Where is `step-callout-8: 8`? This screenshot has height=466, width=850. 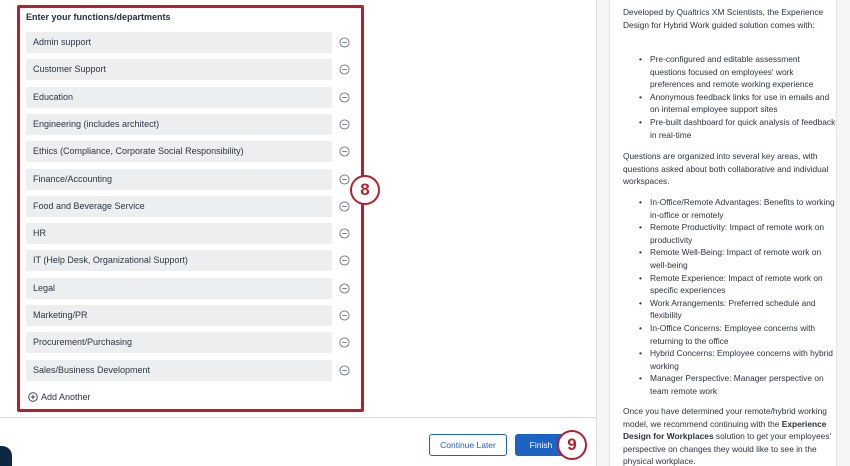 step-callout-8: 8 is located at coordinates (365, 190).